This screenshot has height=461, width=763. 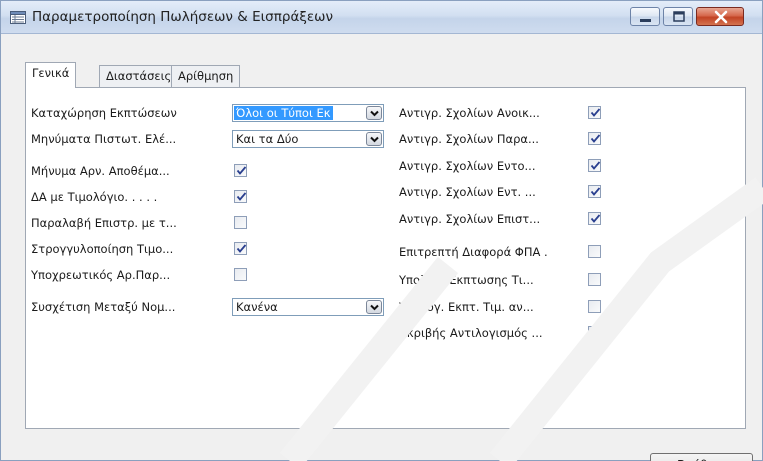 I want to click on tab-dimensions: Διαστάσεις, so click(x=139, y=76).